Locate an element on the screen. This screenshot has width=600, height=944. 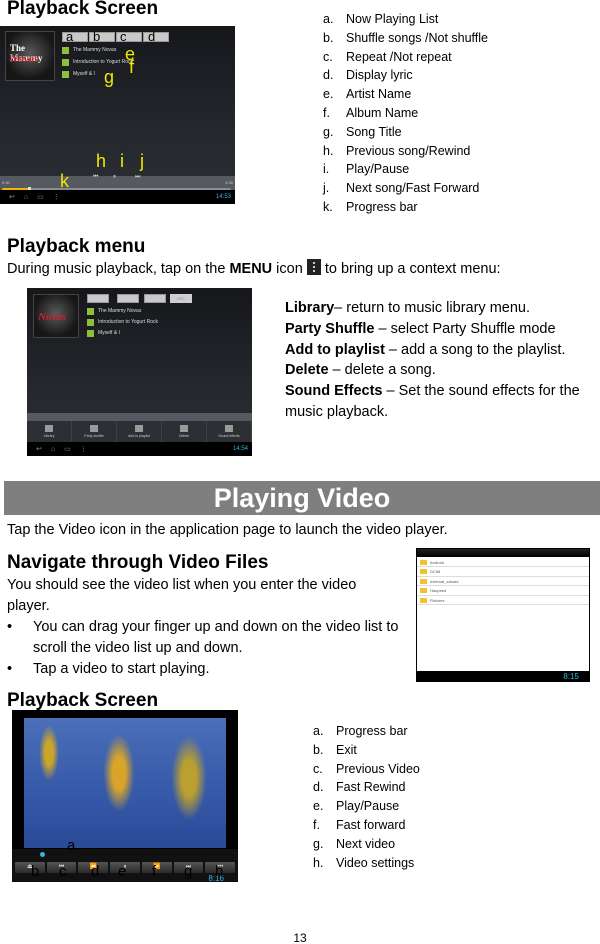
video-progress-thumb is located at coordinates (42, 854).